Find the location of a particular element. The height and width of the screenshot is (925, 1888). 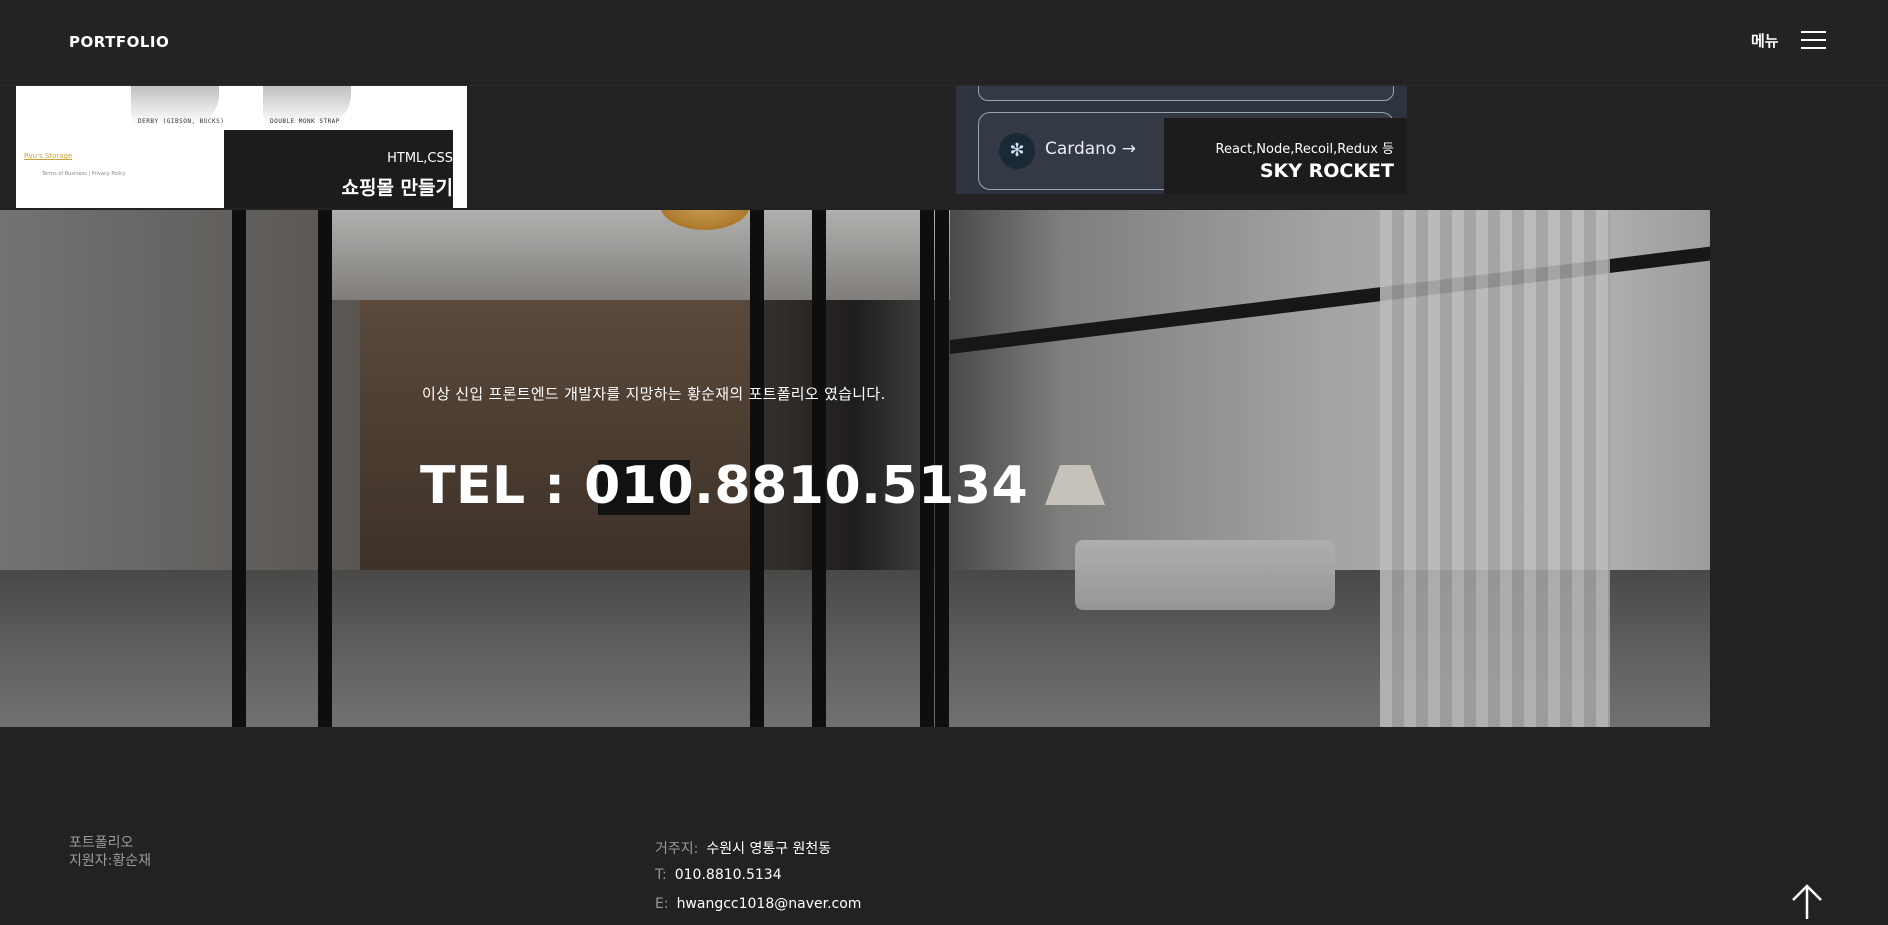

hero-subtitle: 이상 신입 프론트엔드 개발자를 지망하는 황순재의 포트폴리오 였습니다. is located at coordinates (654, 394).